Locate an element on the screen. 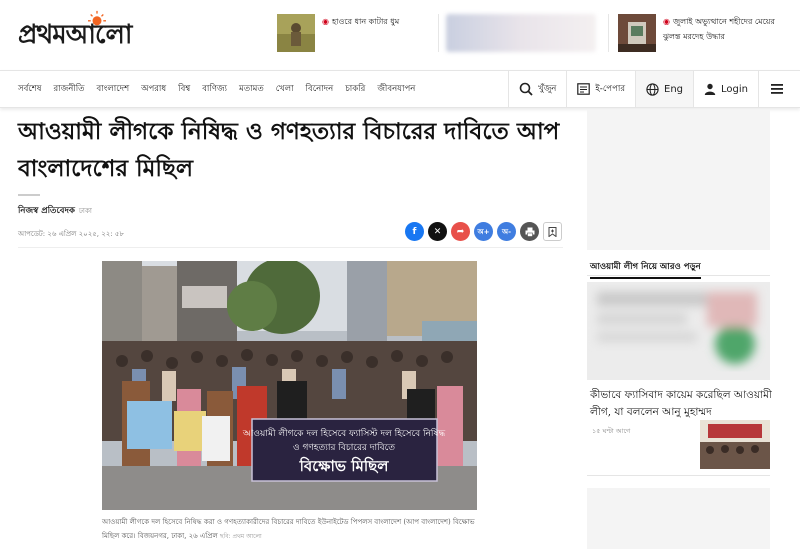 This screenshot has height=549, width=800. language-label: Eng is located at coordinates (674, 89).